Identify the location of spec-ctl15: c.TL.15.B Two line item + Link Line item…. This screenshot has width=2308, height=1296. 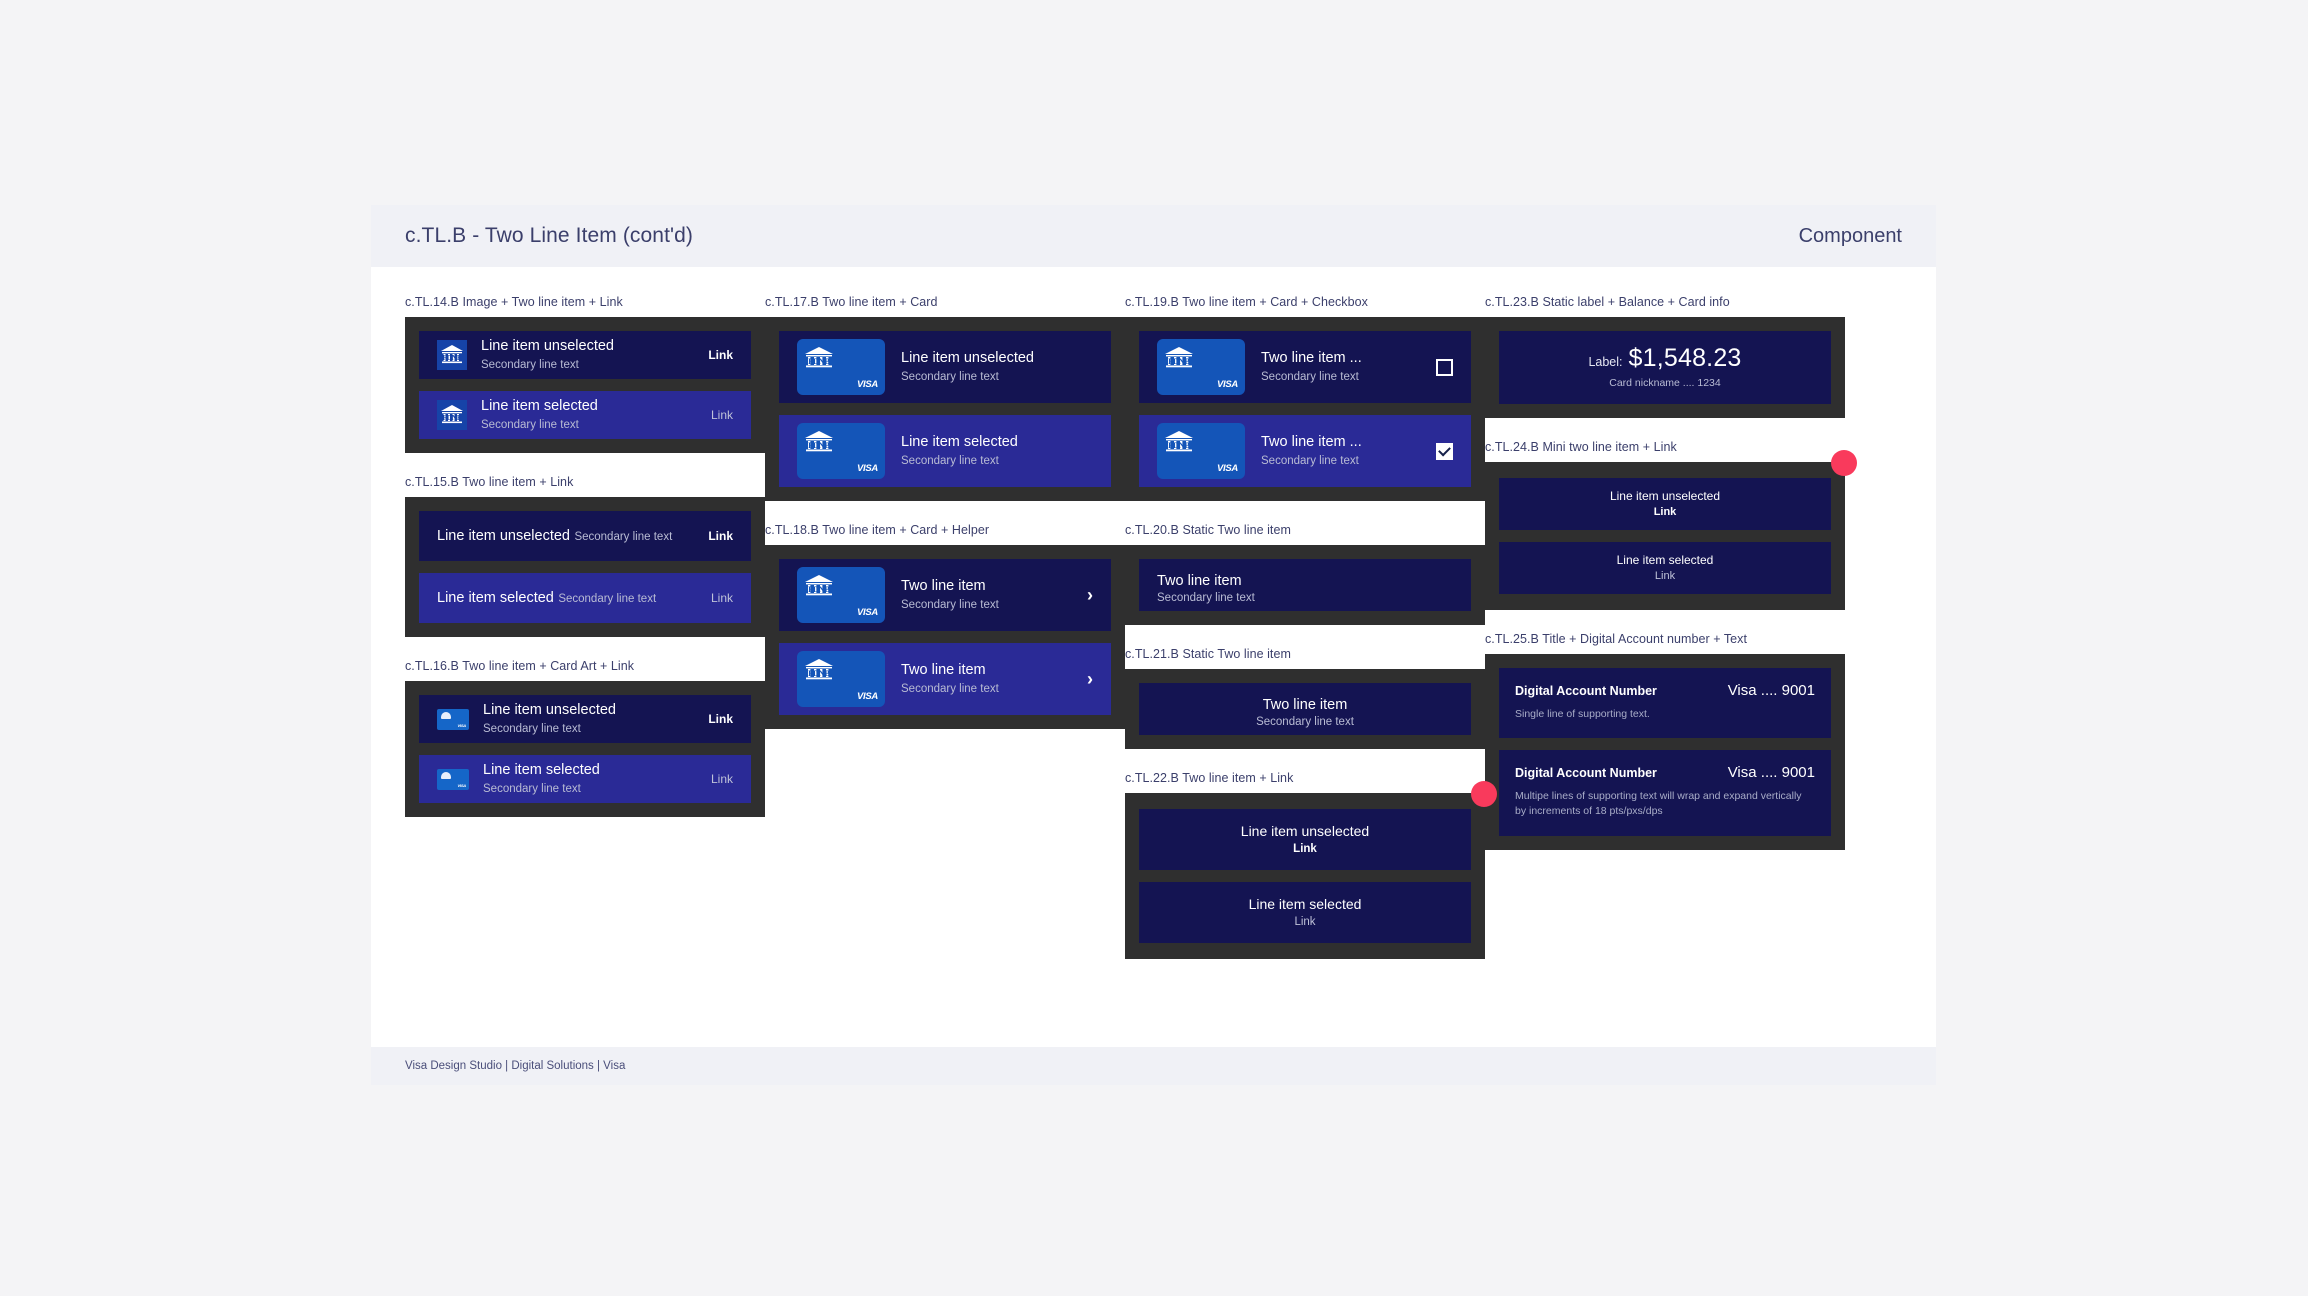
(585, 556).